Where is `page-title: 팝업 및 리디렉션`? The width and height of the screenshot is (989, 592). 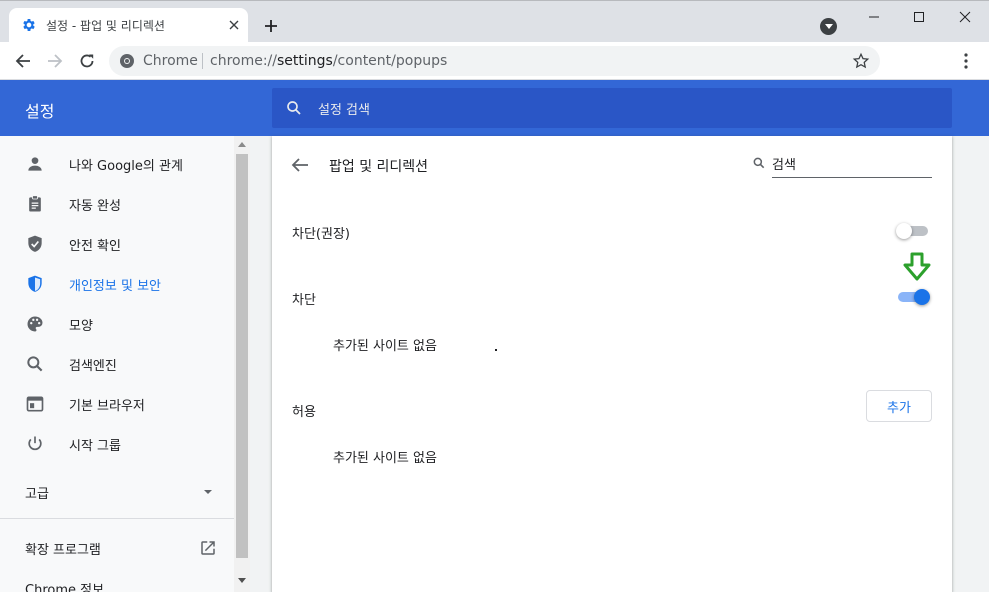
page-title: 팝업 및 리디렉션 is located at coordinates (379, 167).